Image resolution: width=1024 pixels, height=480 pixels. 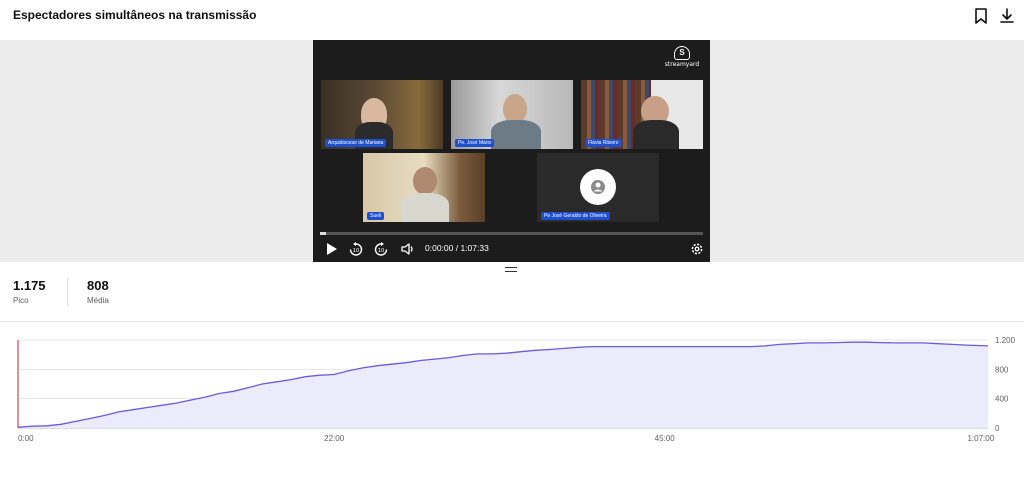 What do you see at coordinates (981, 16) in the screenshot?
I see `bookmark-icon` at bounding box center [981, 16].